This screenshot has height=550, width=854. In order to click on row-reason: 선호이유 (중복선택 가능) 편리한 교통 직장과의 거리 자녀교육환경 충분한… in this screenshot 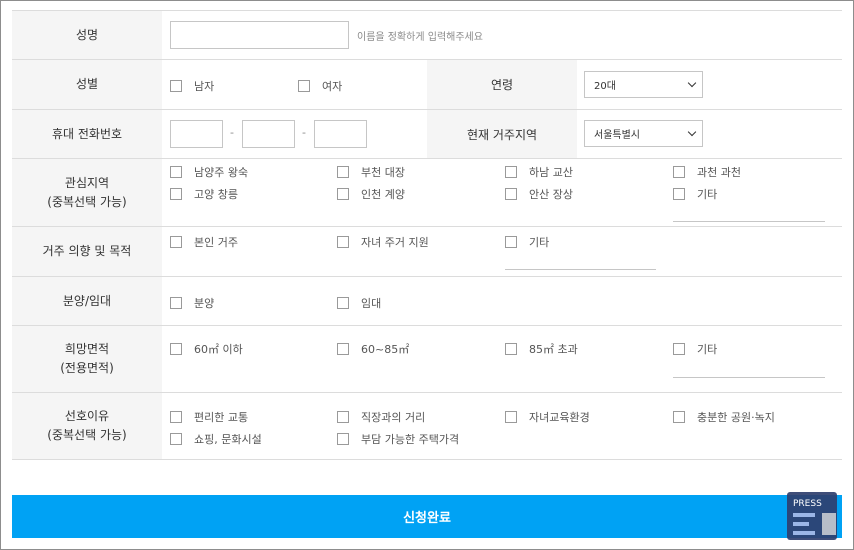, I will do `click(427, 426)`.